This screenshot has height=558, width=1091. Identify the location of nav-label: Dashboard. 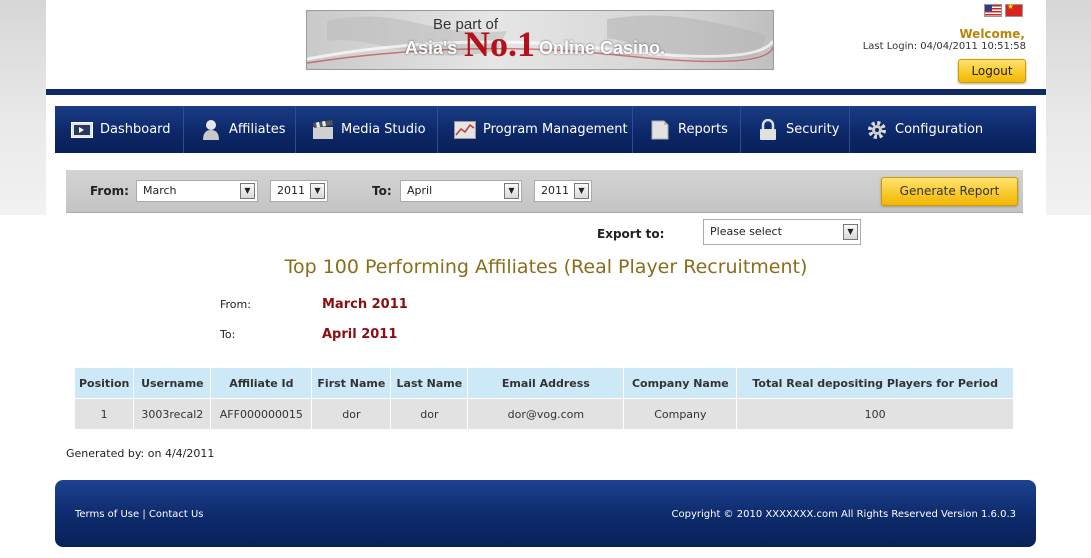
(135, 129).